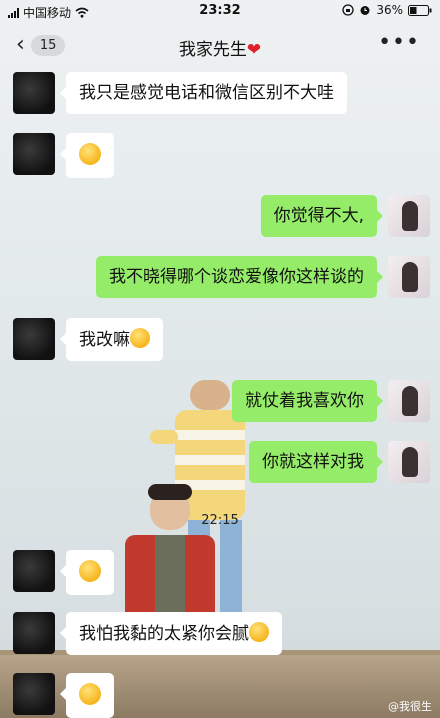  What do you see at coordinates (420, 10) in the screenshot?
I see `battery-icon` at bounding box center [420, 10].